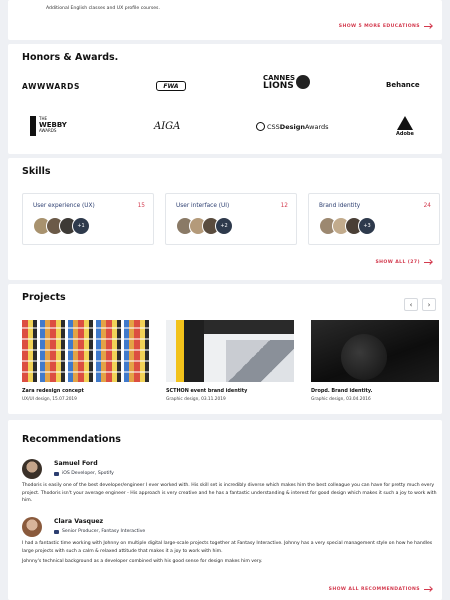 Image resolution: width=450 pixels, height=600 pixels. What do you see at coordinates (374, 589) in the screenshot?
I see `show-all-recommendations-label: SHOW ALL RECOMMENDATIONS` at bounding box center [374, 589].